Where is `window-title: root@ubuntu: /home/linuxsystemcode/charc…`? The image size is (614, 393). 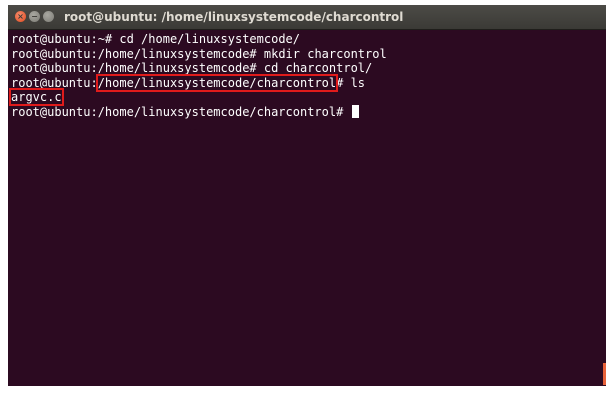 window-title: root@ubuntu: /home/linuxsystemcode/charc… is located at coordinates (234, 17).